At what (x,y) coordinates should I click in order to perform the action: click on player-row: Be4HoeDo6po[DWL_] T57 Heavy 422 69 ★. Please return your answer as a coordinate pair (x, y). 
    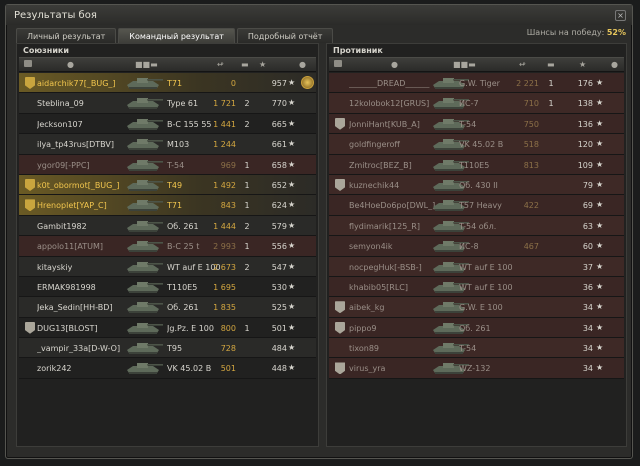
    Looking at the image, I should click on (476, 205).